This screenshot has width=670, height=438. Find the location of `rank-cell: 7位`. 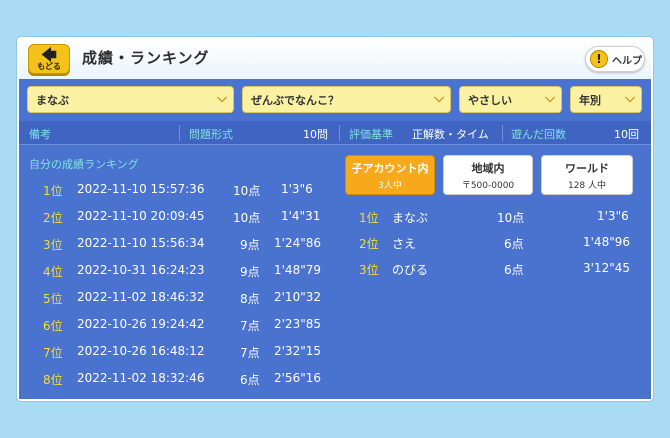

rank-cell: 7位 is located at coordinates (53, 353).